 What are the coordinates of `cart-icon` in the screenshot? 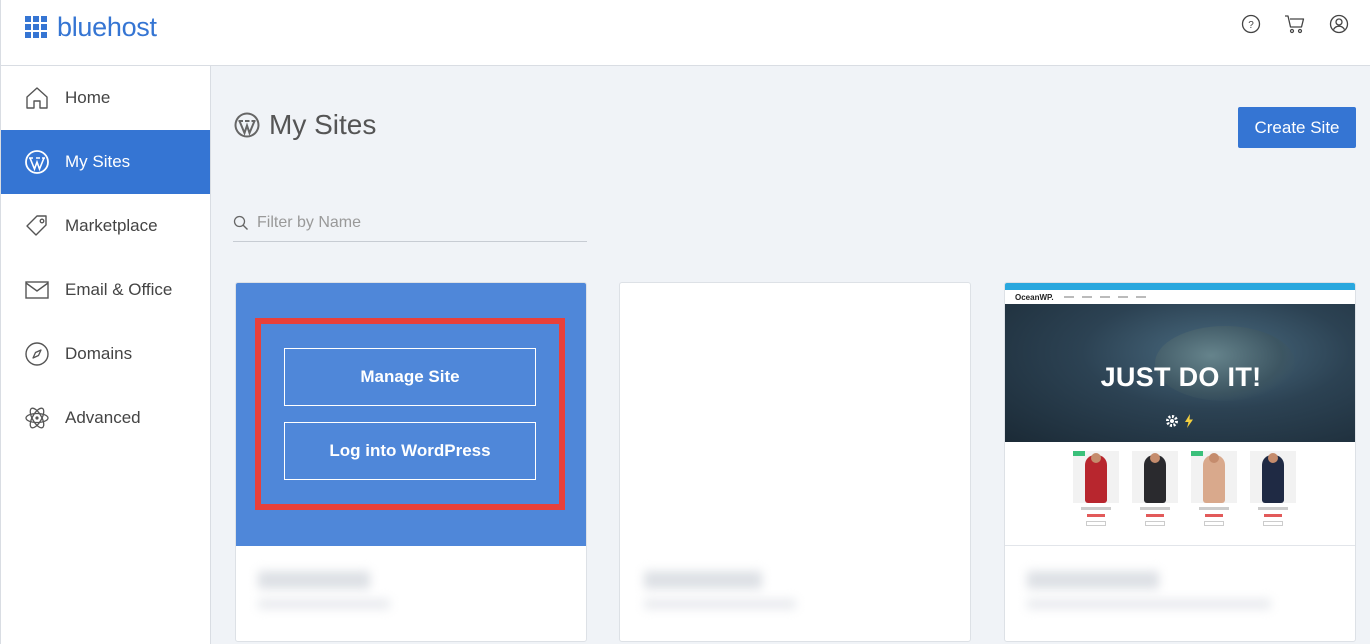 It's located at (1295, 24).